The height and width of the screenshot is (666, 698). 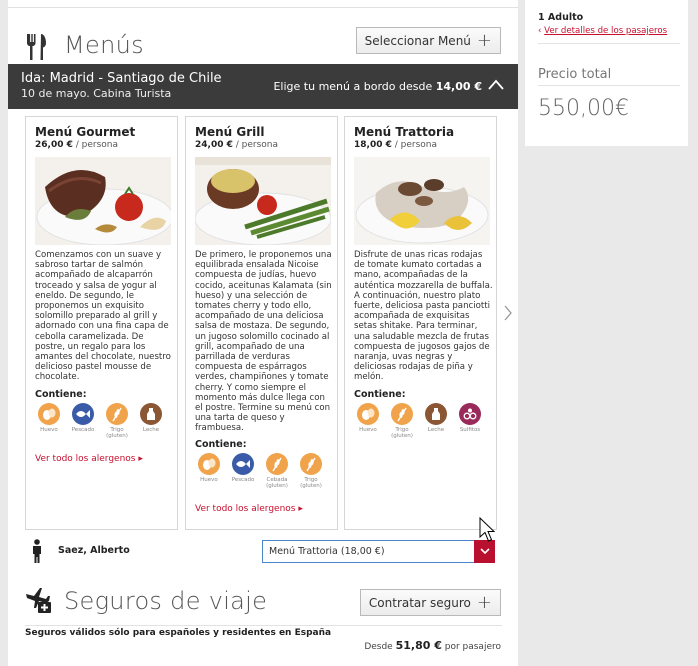 What do you see at coordinates (496, 85) in the screenshot?
I see `chevron-up-icon` at bounding box center [496, 85].